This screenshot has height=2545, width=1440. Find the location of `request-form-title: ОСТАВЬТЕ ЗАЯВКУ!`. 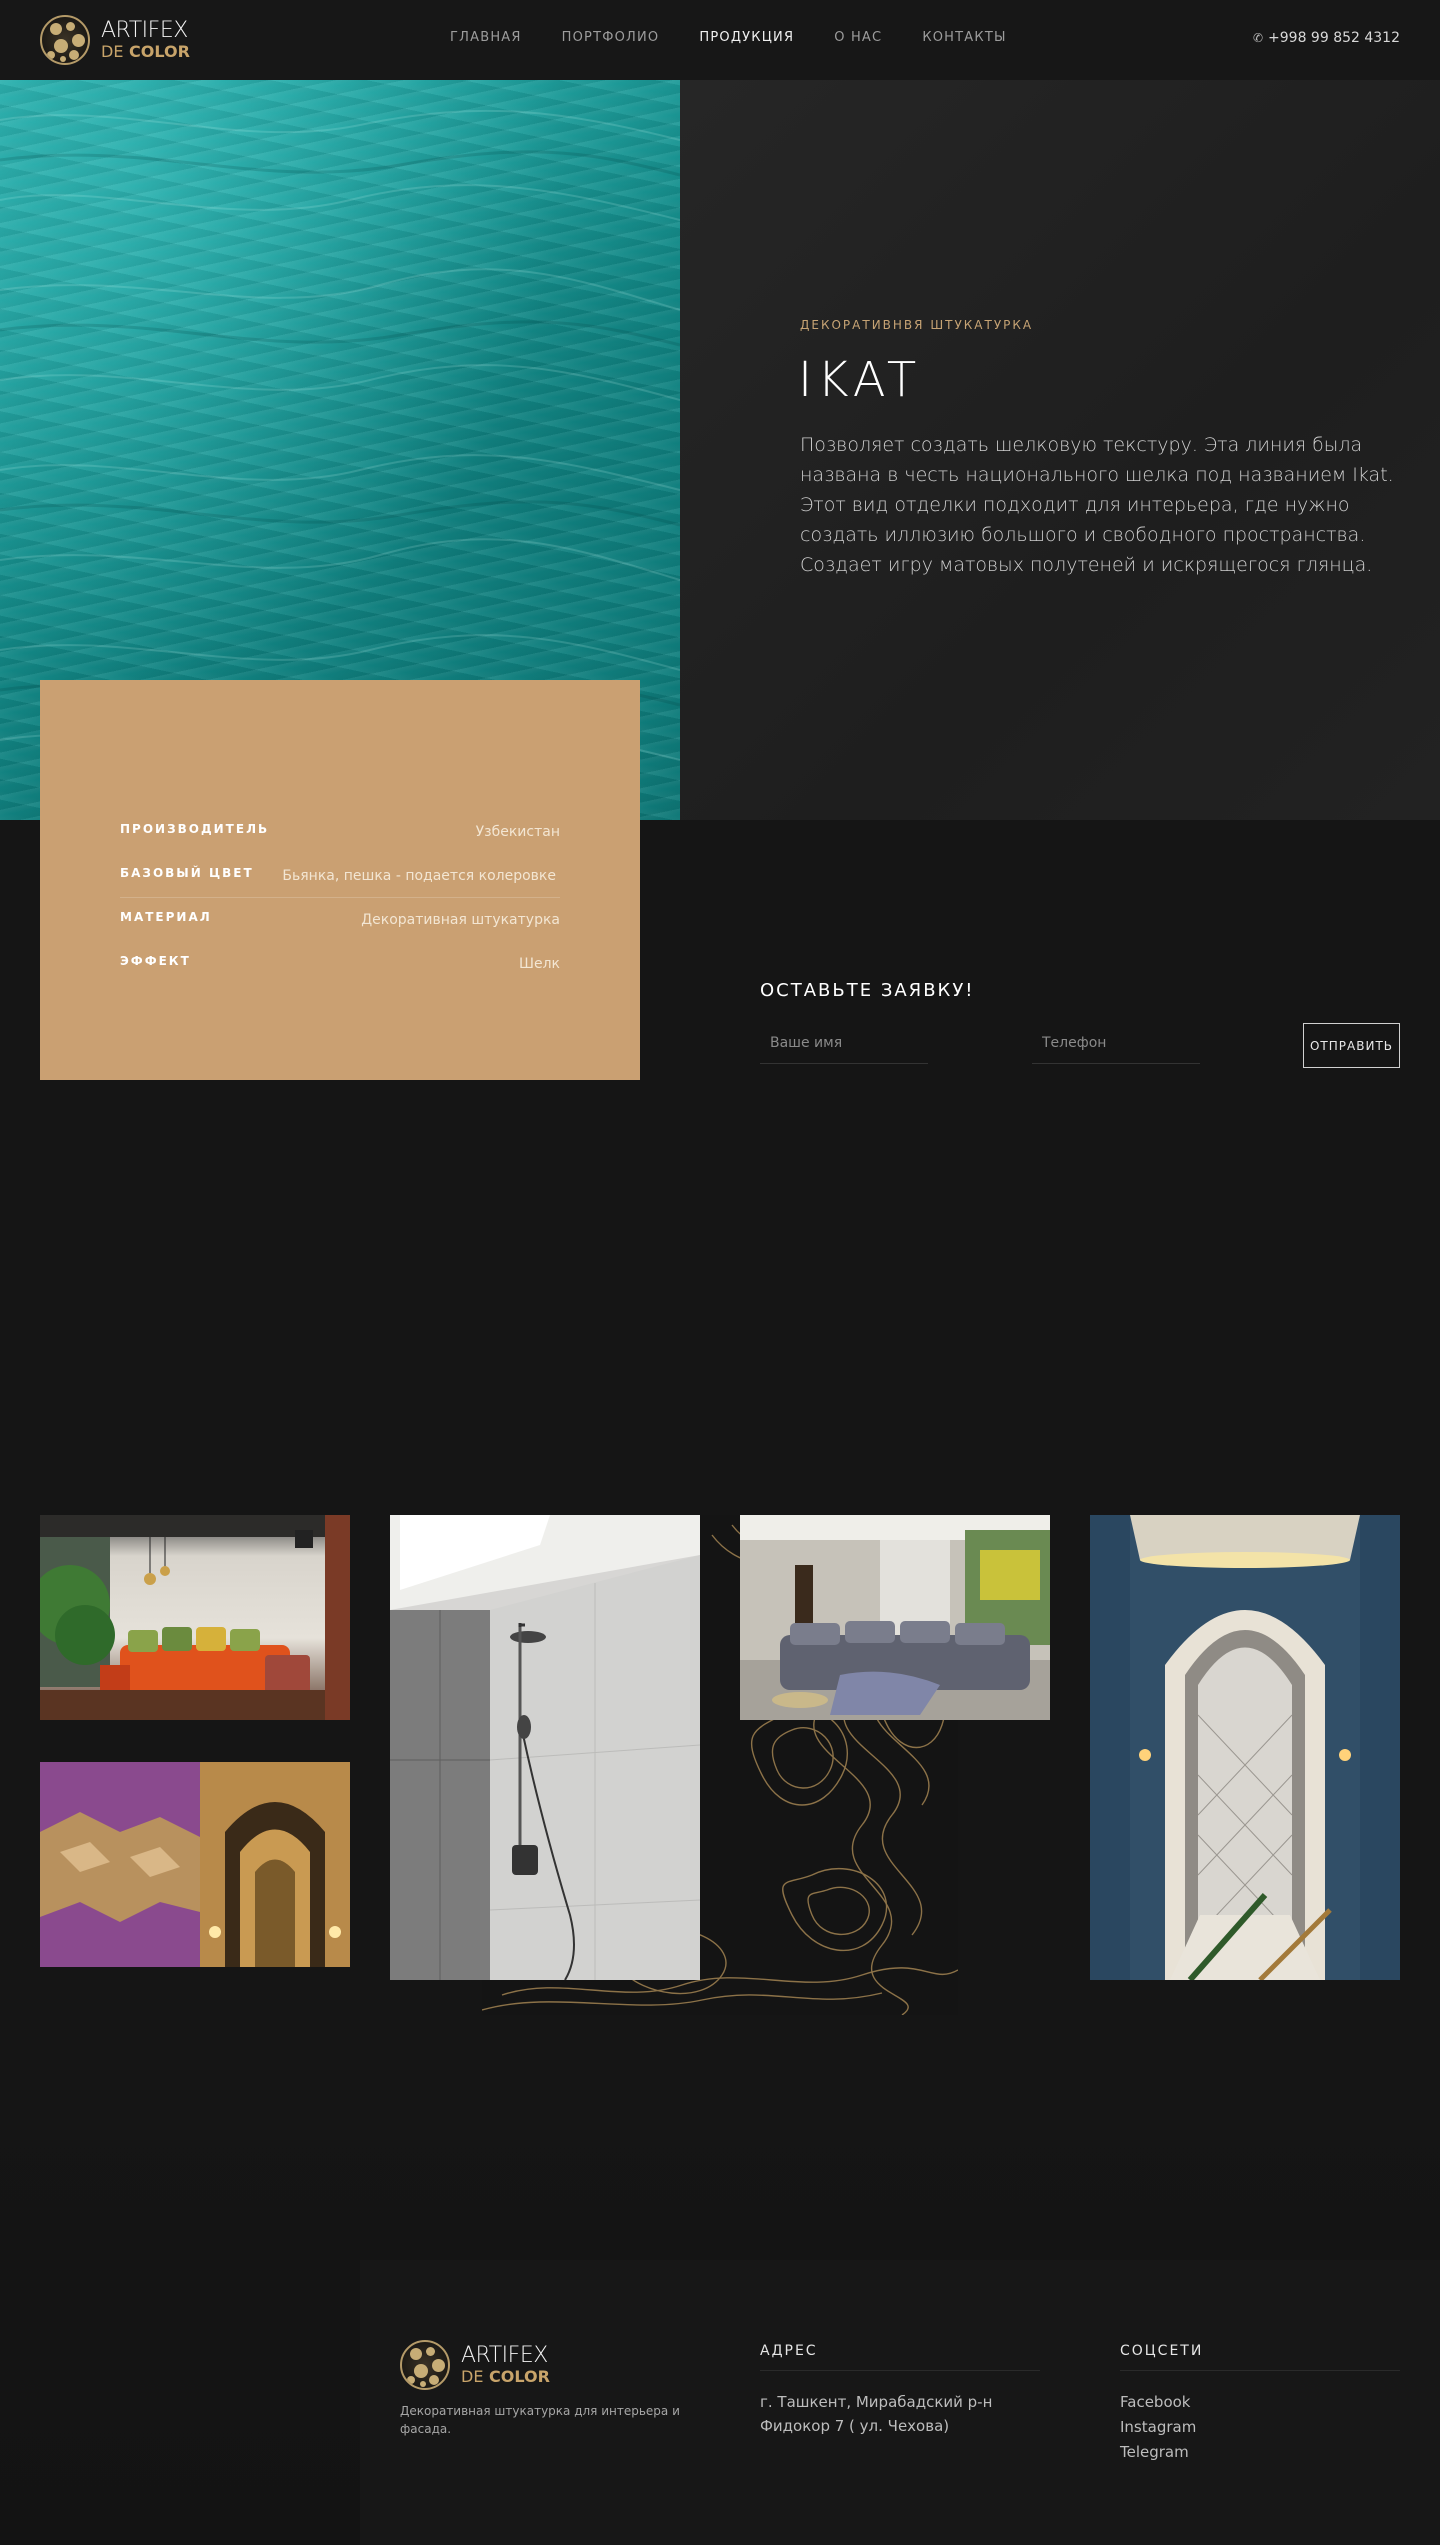

request-form-title: ОСТАВЬТЕ ЗАЯВКУ! is located at coordinates (867, 990).